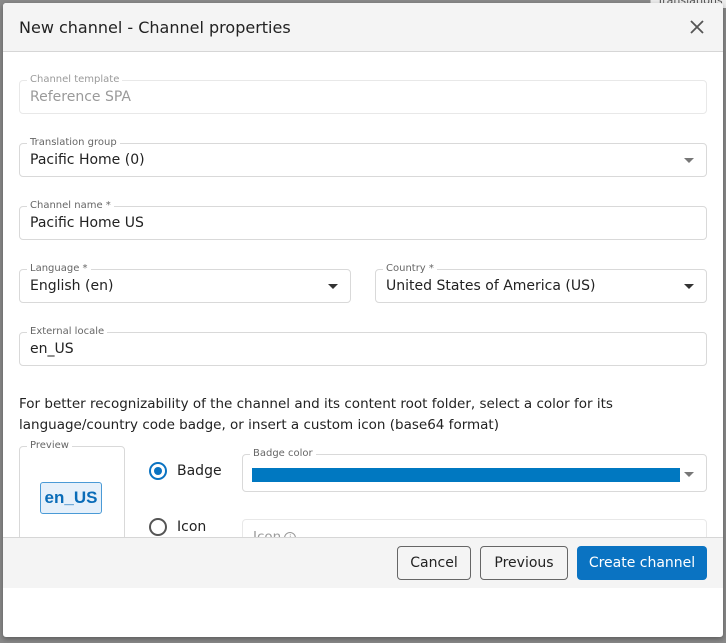 The image size is (726, 643). Describe the element at coordinates (87, 160) in the screenshot. I see `translation-group-value: Pacific Home (0)` at that location.